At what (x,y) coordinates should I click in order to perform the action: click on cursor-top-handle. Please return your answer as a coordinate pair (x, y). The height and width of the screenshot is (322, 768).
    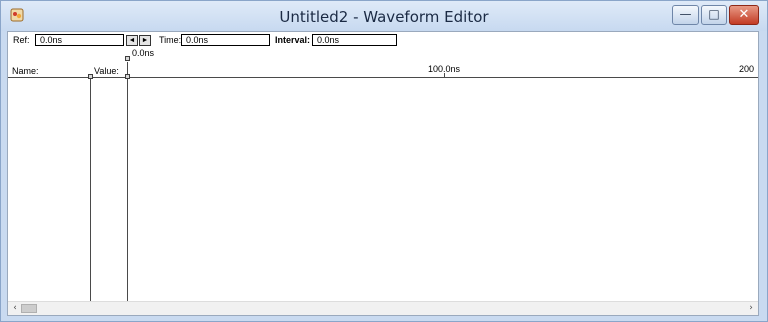
    Looking at the image, I should click on (127, 58).